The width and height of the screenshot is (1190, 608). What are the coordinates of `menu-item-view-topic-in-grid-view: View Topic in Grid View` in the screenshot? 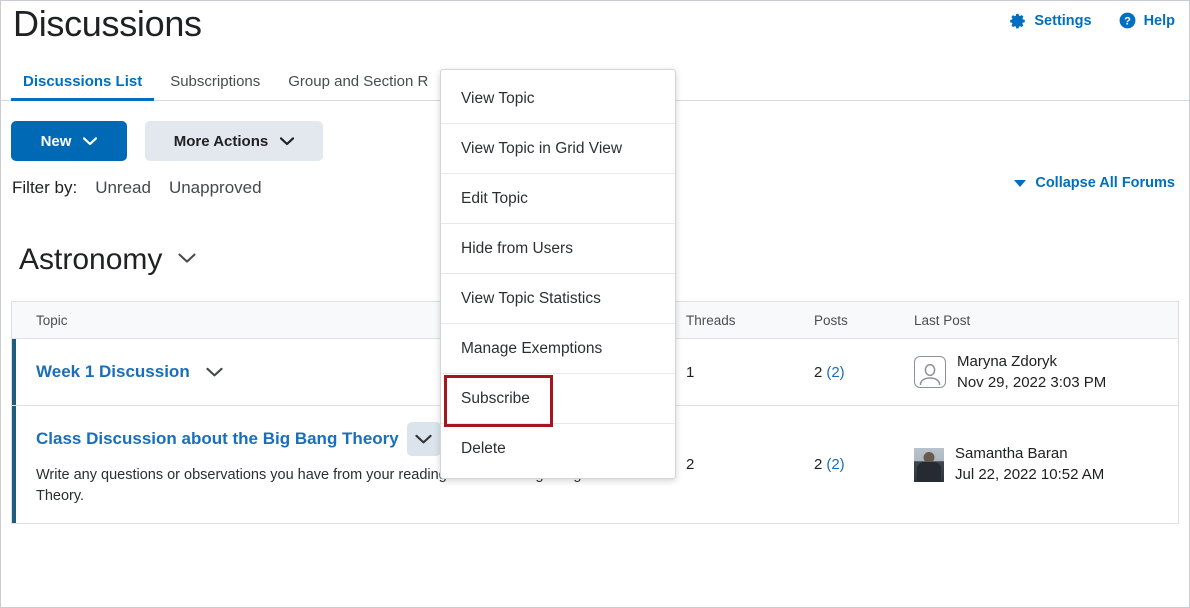 It's located at (558, 149).